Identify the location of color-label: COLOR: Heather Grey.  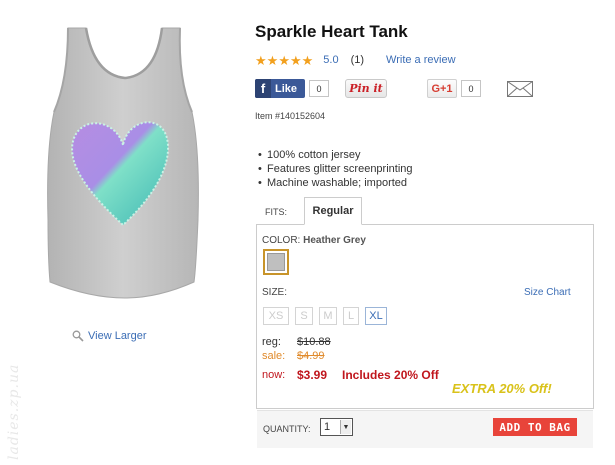
(314, 240).